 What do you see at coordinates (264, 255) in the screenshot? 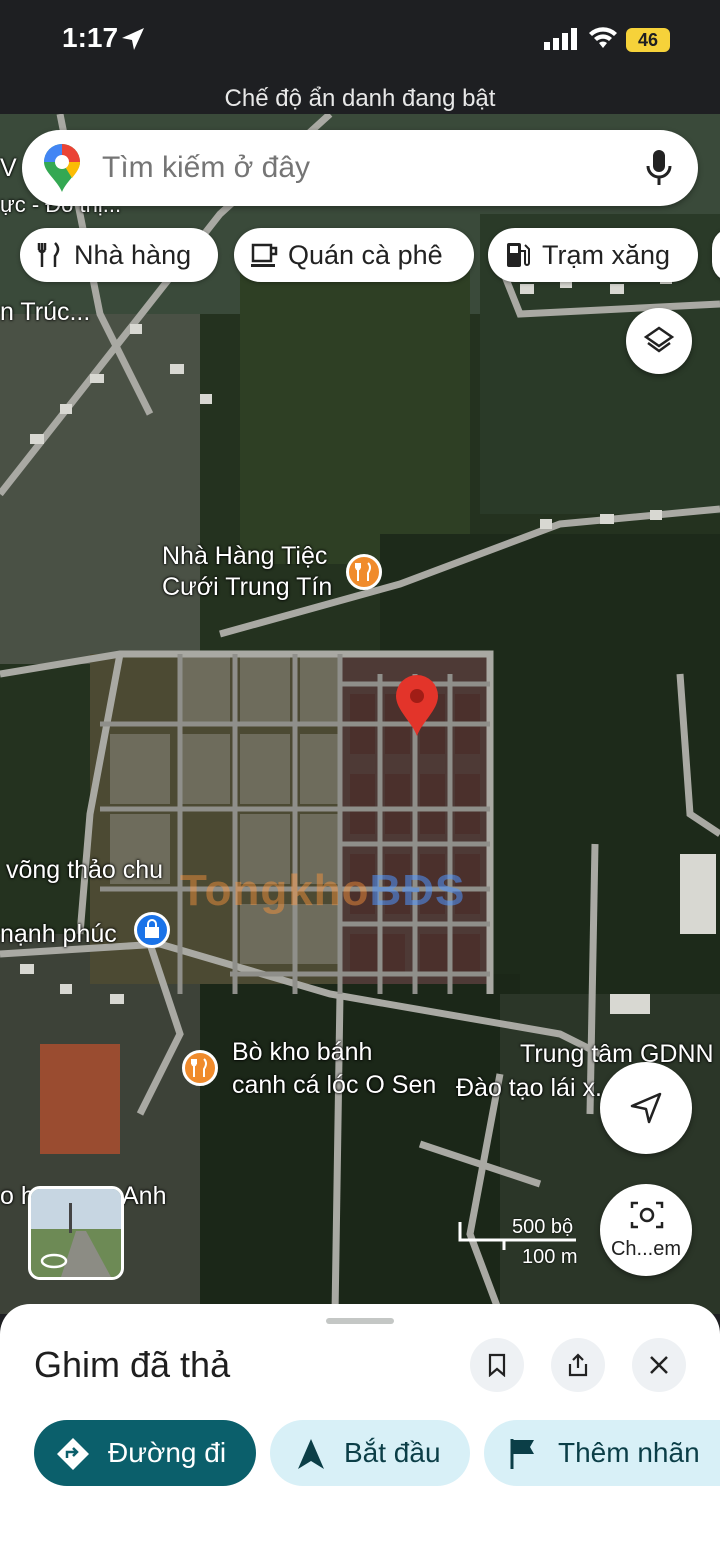
I see `coffee-icon` at bounding box center [264, 255].